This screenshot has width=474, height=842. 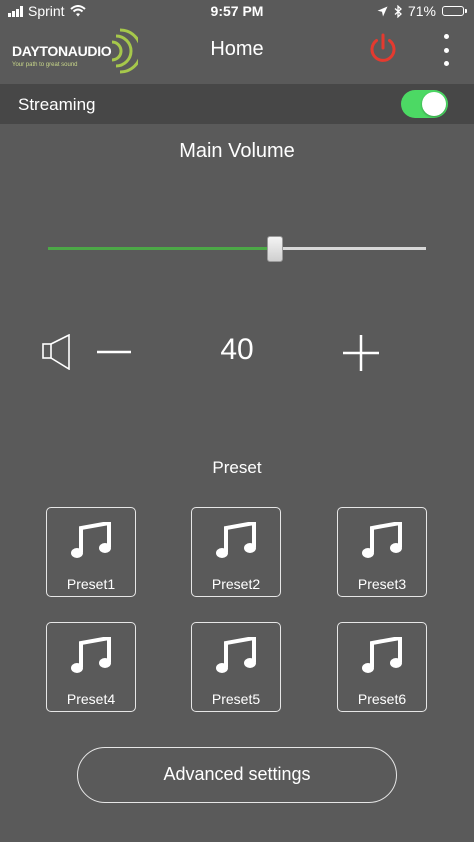 What do you see at coordinates (236, 699) in the screenshot?
I see `preset-label: Preset5` at bounding box center [236, 699].